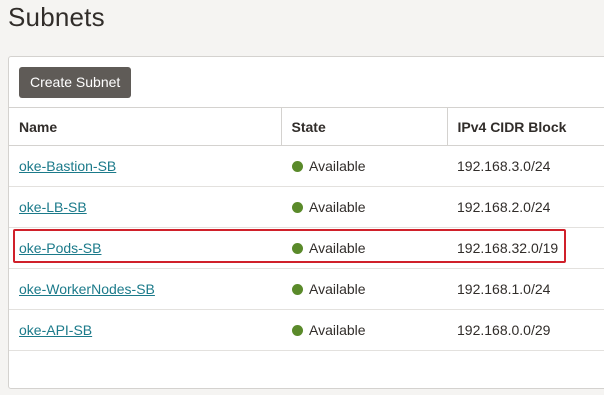 The width and height of the screenshot is (604, 395). What do you see at coordinates (145, 166) in the screenshot?
I see `name-cell: oke-Bastion-SB` at bounding box center [145, 166].